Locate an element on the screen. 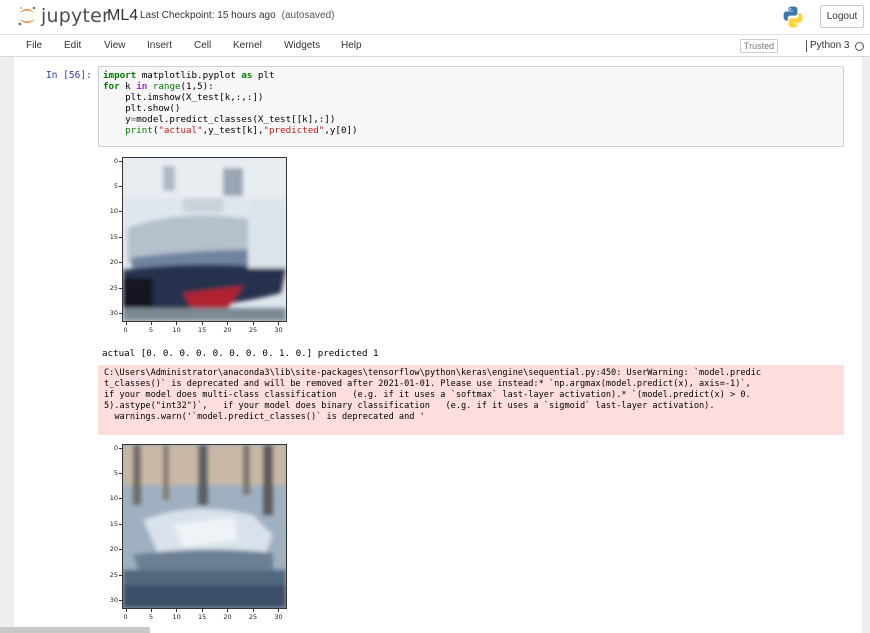  boat-image is located at coordinates (204, 526).